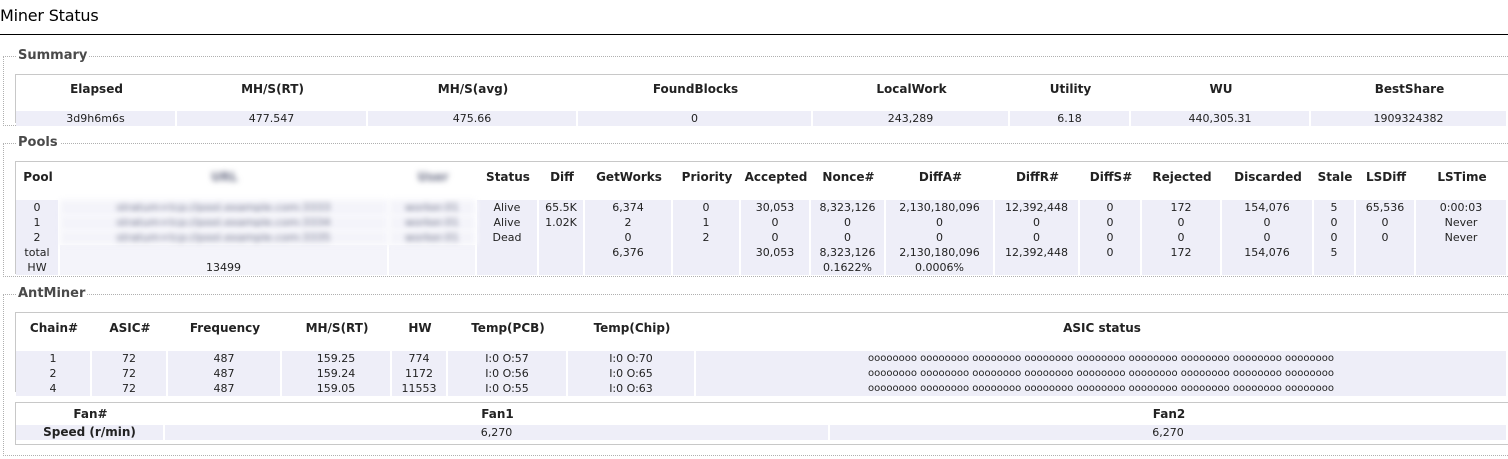 Image resolution: width=1508 pixels, height=459 pixels. What do you see at coordinates (38, 142) in the screenshot?
I see `pools-legend: Pools` at bounding box center [38, 142].